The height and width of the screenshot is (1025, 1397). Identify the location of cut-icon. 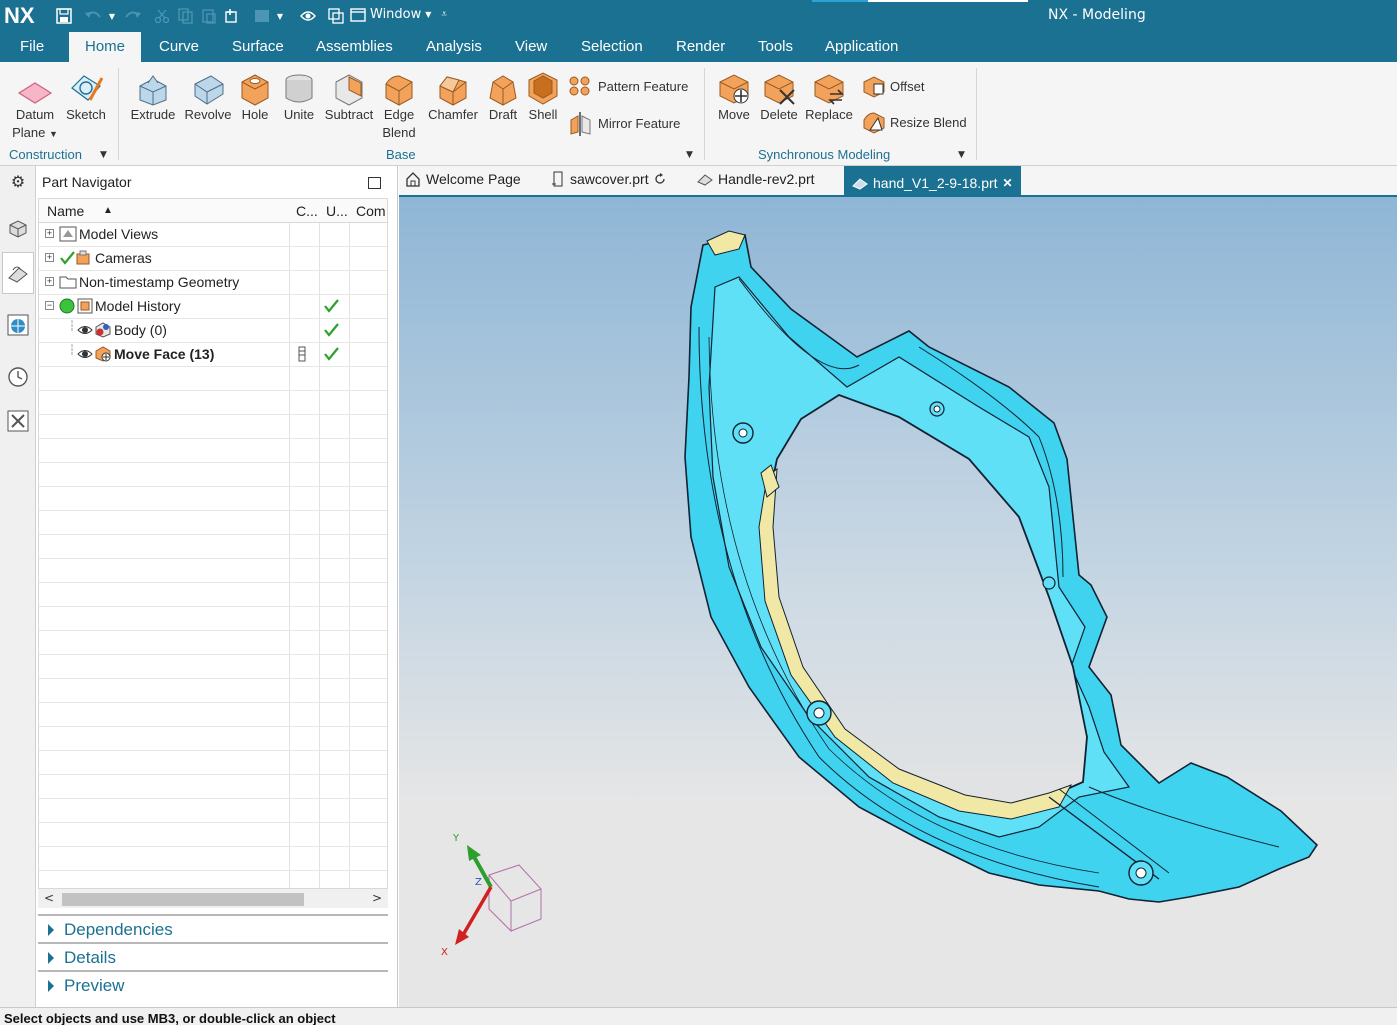
(162, 16).